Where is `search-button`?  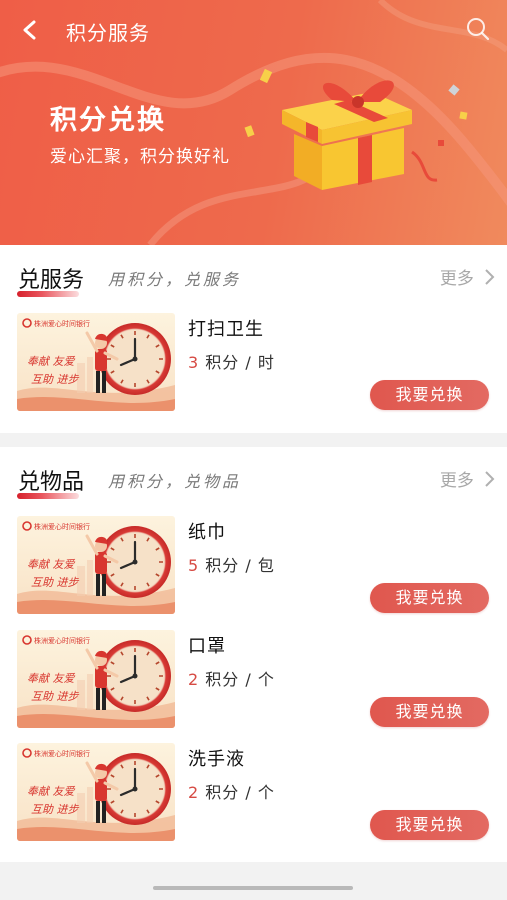
search-button is located at coordinates (478, 29).